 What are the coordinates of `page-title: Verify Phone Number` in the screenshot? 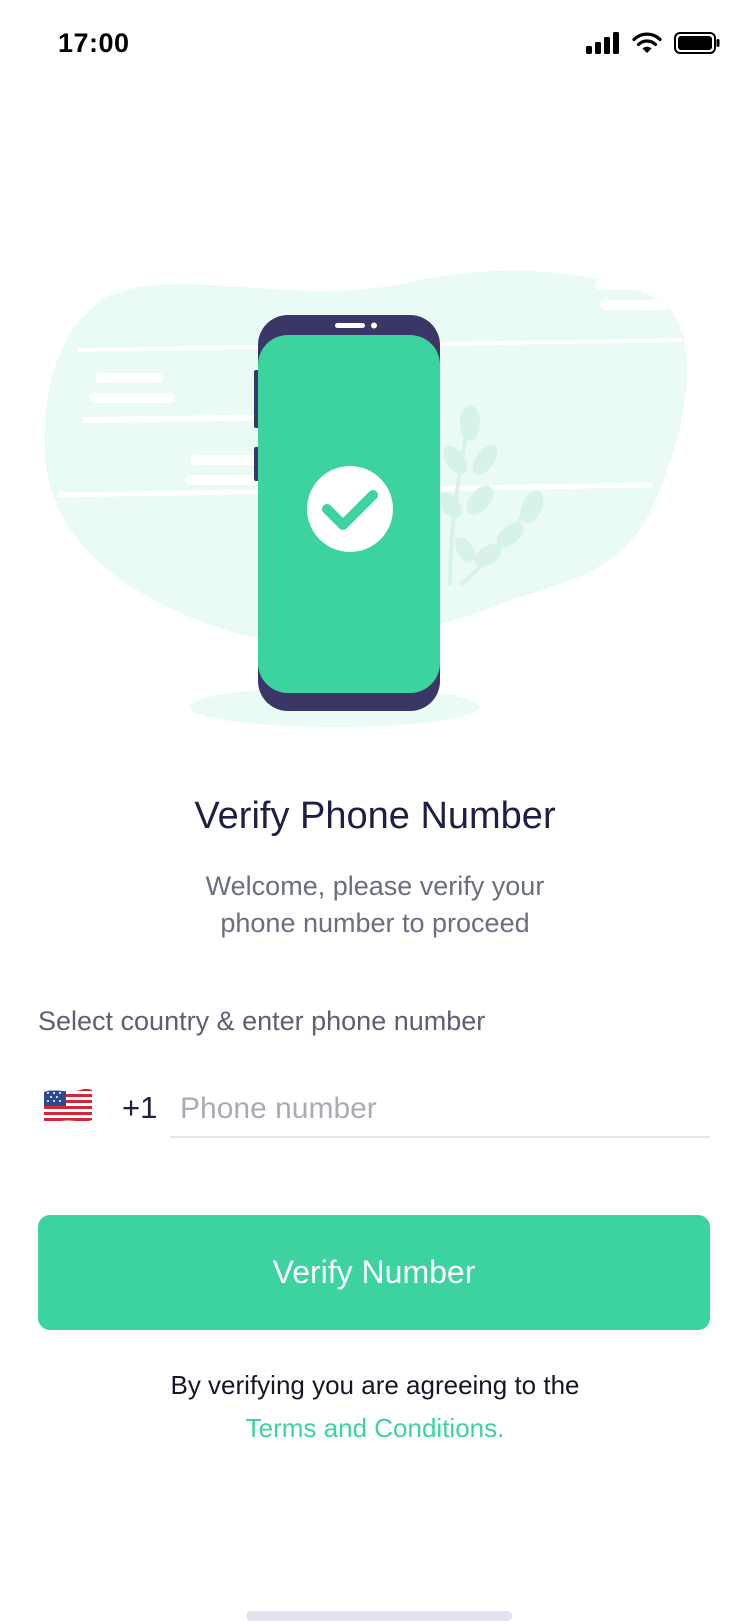 It's located at (375, 816).